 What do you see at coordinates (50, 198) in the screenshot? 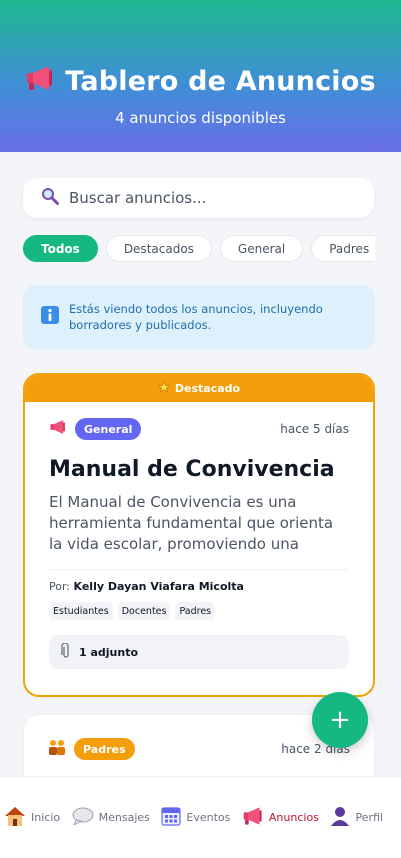
I see `magnifier-icon` at bounding box center [50, 198].